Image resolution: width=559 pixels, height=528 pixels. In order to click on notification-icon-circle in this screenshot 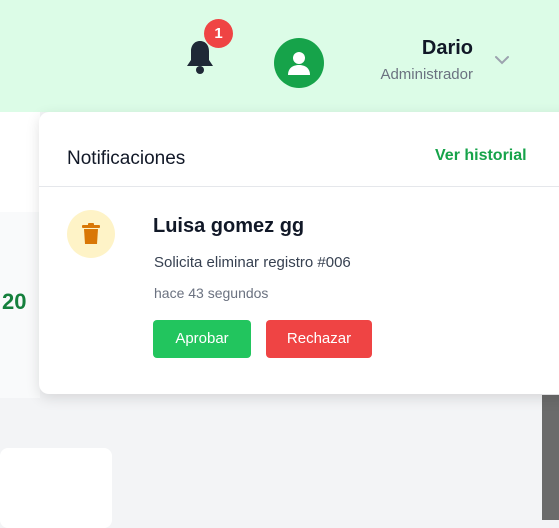, I will do `click(91, 234)`.